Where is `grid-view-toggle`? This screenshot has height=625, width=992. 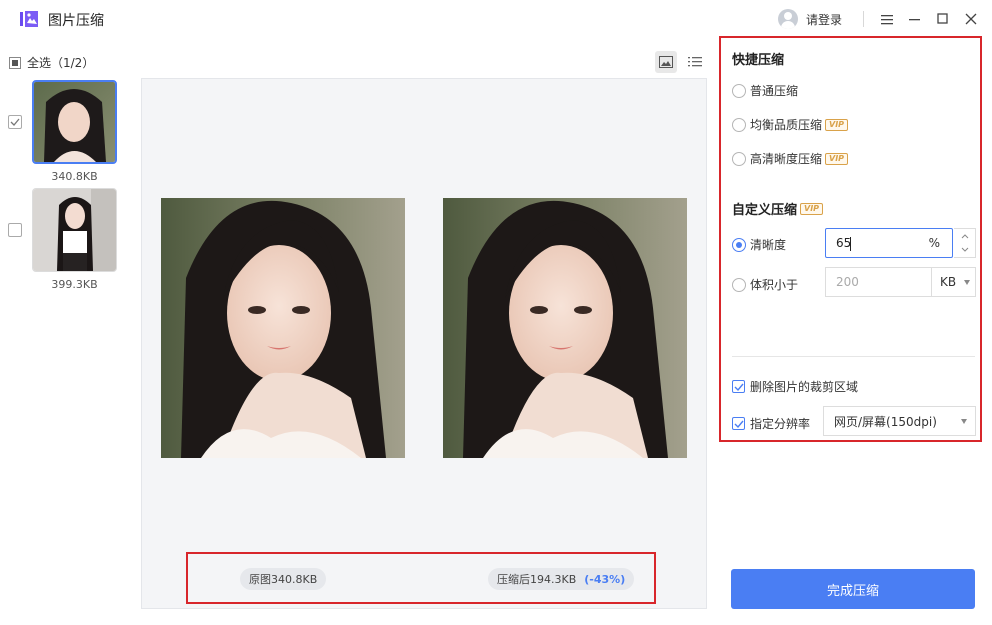 grid-view-toggle is located at coordinates (666, 62).